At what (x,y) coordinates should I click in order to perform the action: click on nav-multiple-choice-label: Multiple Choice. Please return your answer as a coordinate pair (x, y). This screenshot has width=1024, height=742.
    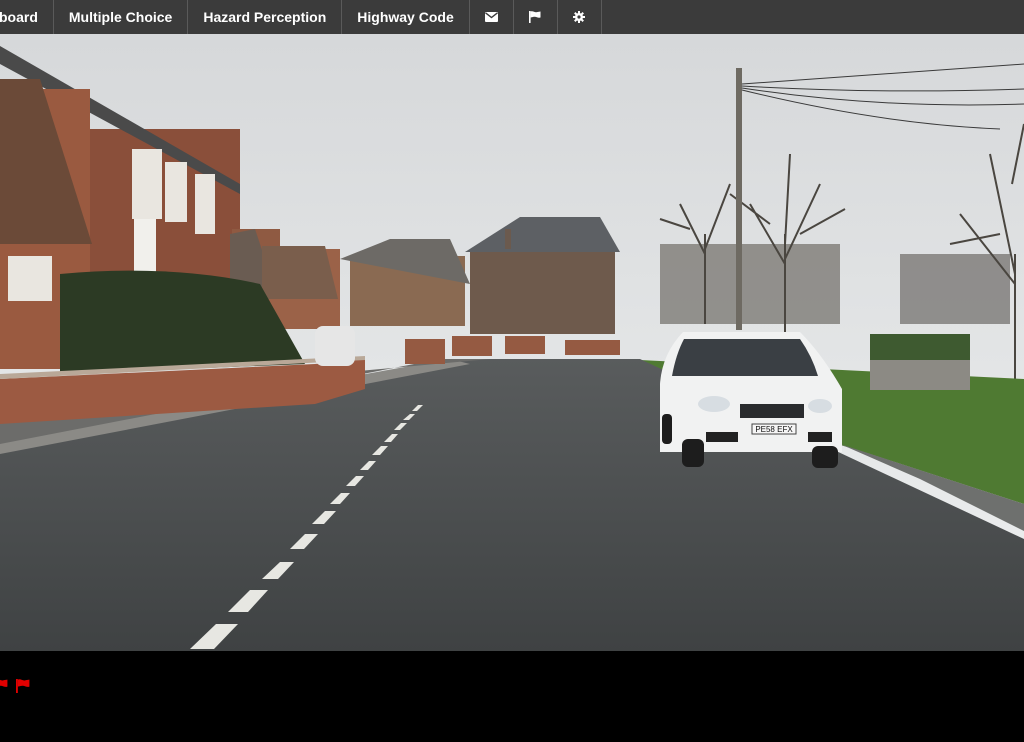
    Looking at the image, I should click on (120, 17).